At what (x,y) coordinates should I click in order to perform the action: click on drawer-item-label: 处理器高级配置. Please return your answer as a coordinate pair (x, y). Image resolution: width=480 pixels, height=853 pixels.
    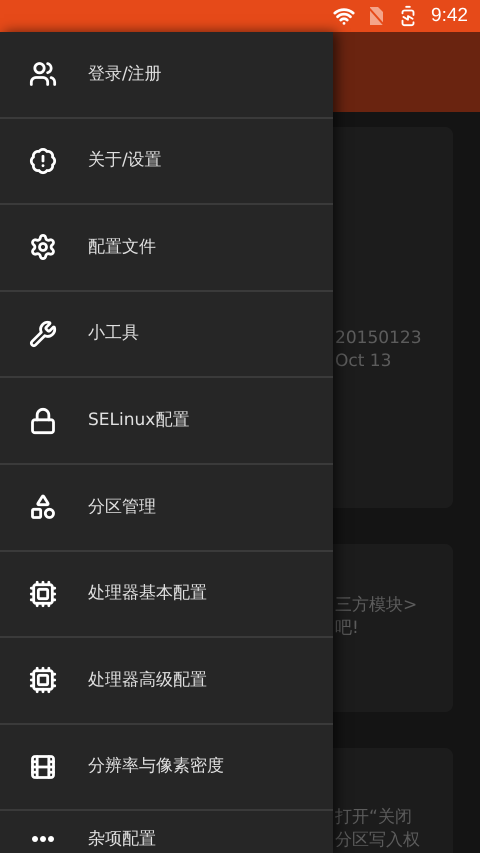
    Looking at the image, I should click on (147, 680).